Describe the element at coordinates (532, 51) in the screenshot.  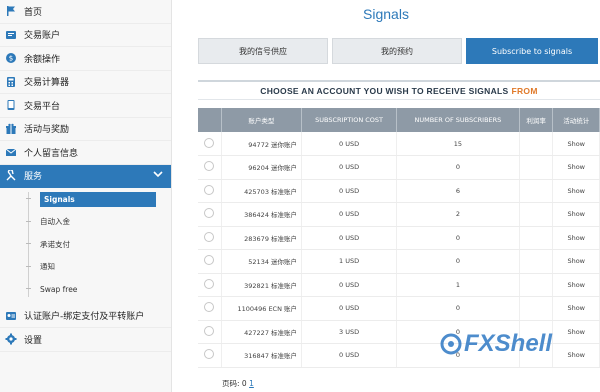
I see `tab-subscribe-to-signals: Subscribe to signals` at that location.